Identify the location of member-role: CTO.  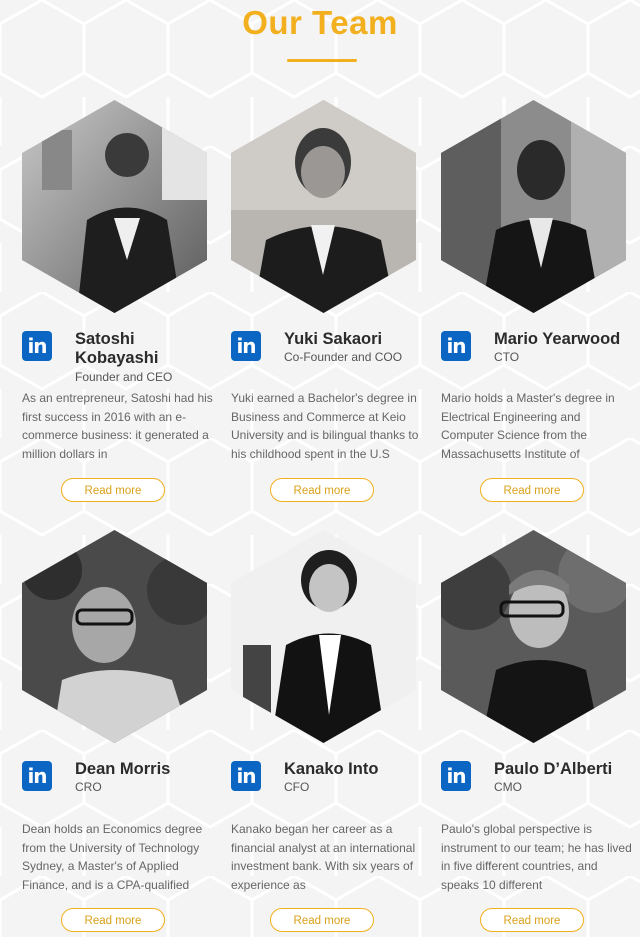
(507, 357).